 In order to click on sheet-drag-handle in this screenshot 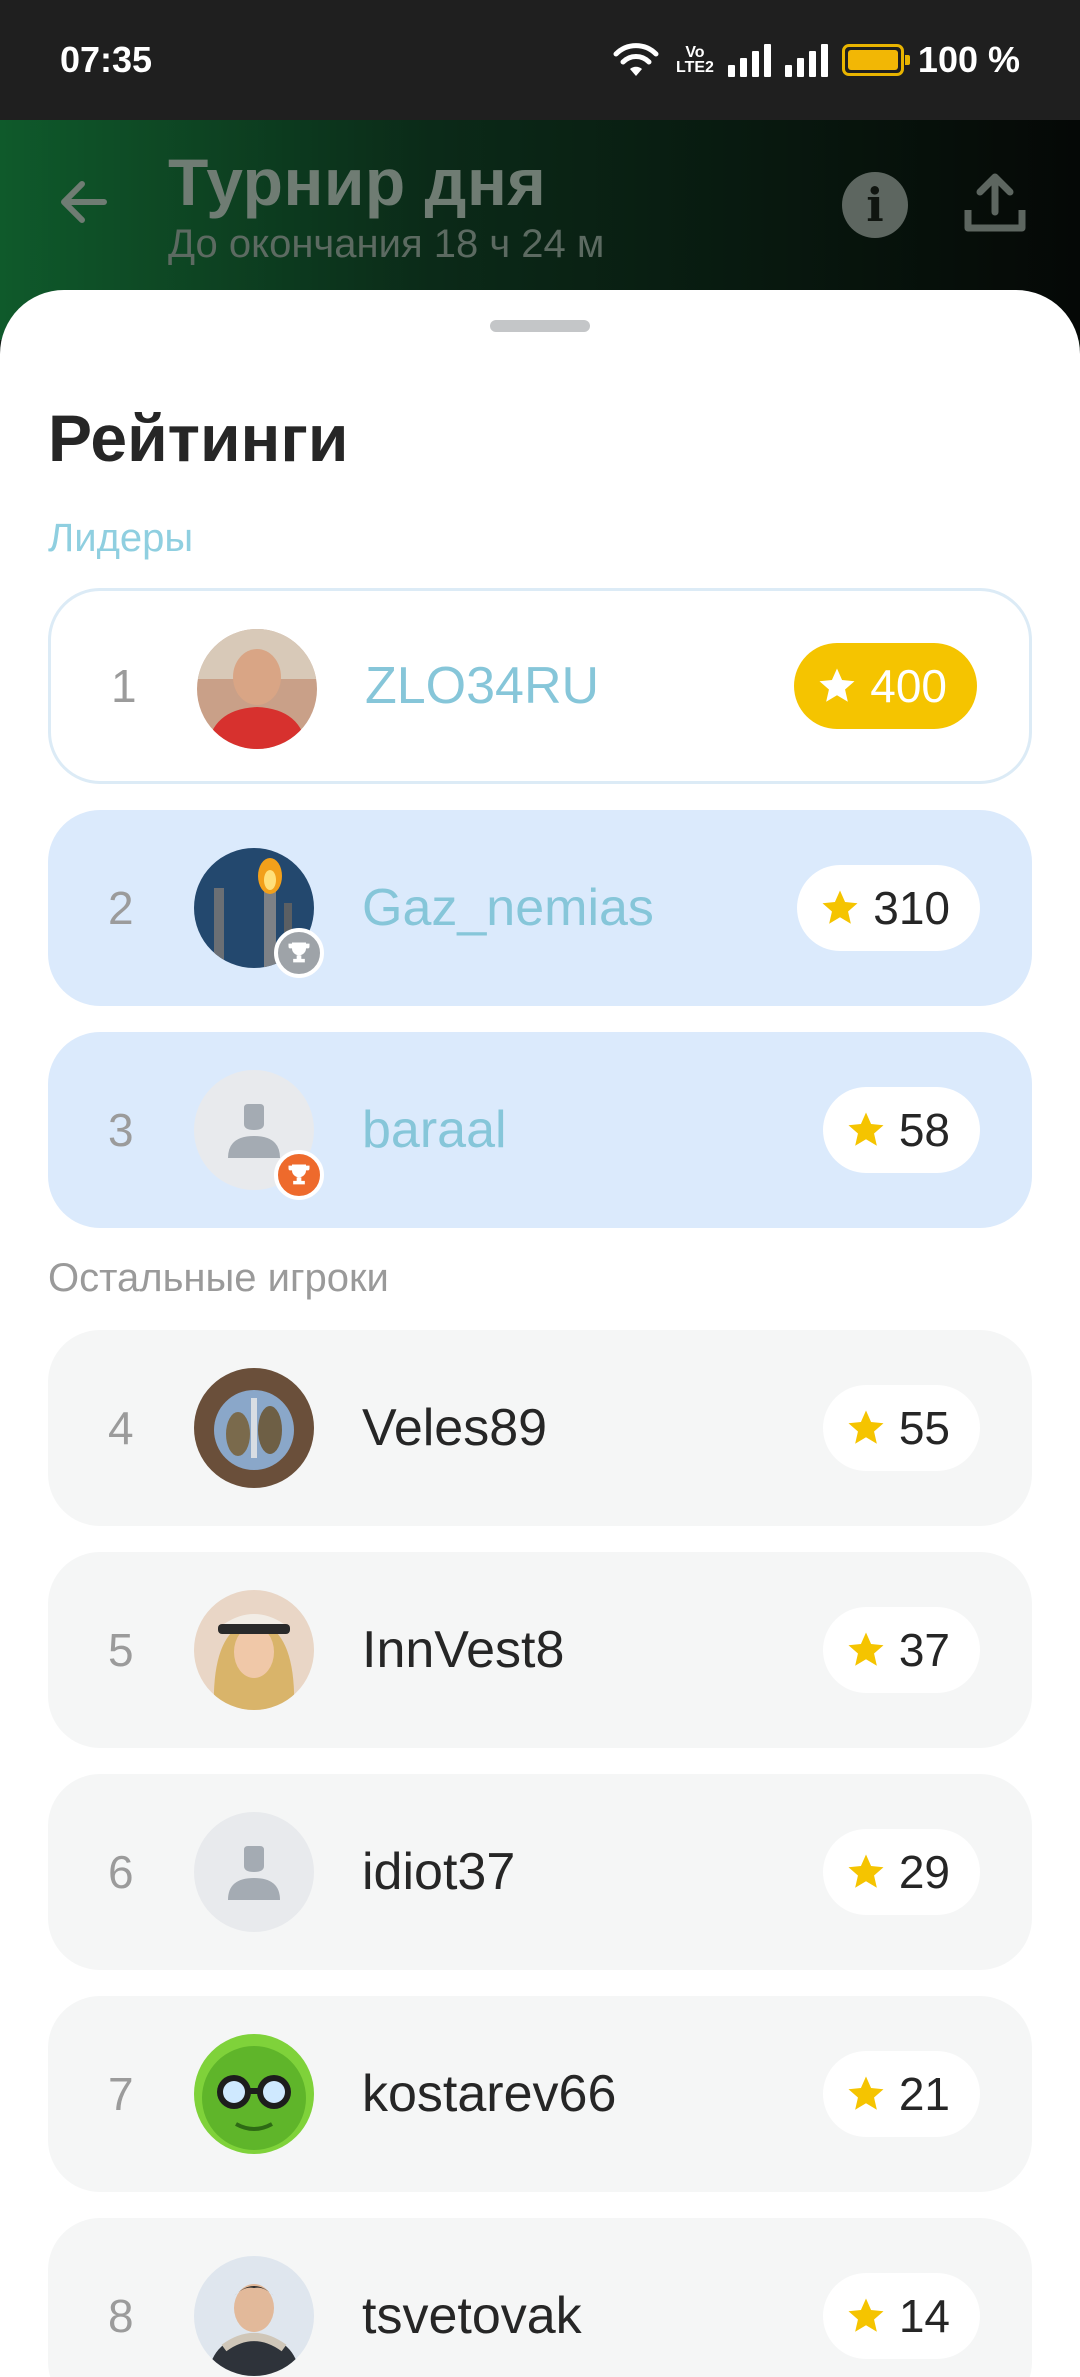, I will do `click(540, 326)`.